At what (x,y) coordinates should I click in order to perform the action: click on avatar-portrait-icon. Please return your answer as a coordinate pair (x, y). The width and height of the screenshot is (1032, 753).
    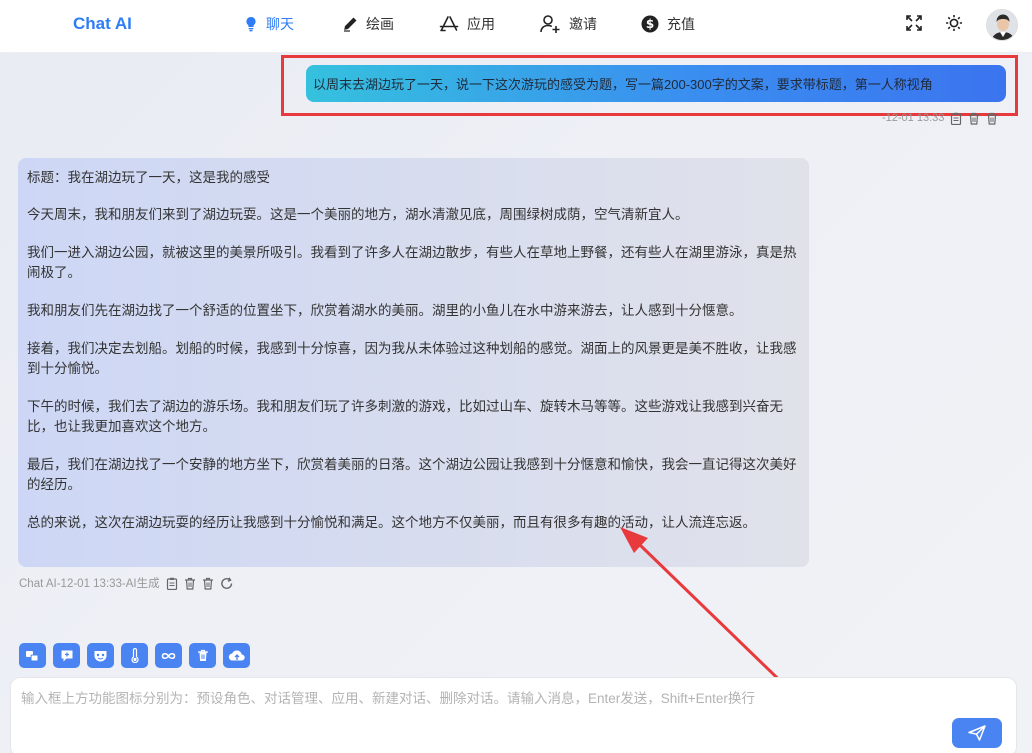
    Looking at the image, I should click on (1002, 25).